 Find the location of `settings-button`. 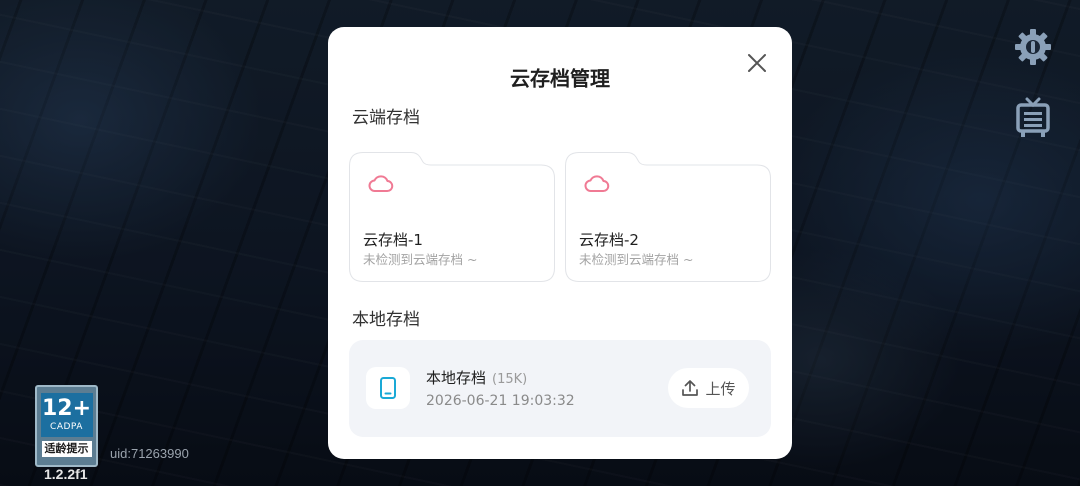

settings-button is located at coordinates (1033, 47).